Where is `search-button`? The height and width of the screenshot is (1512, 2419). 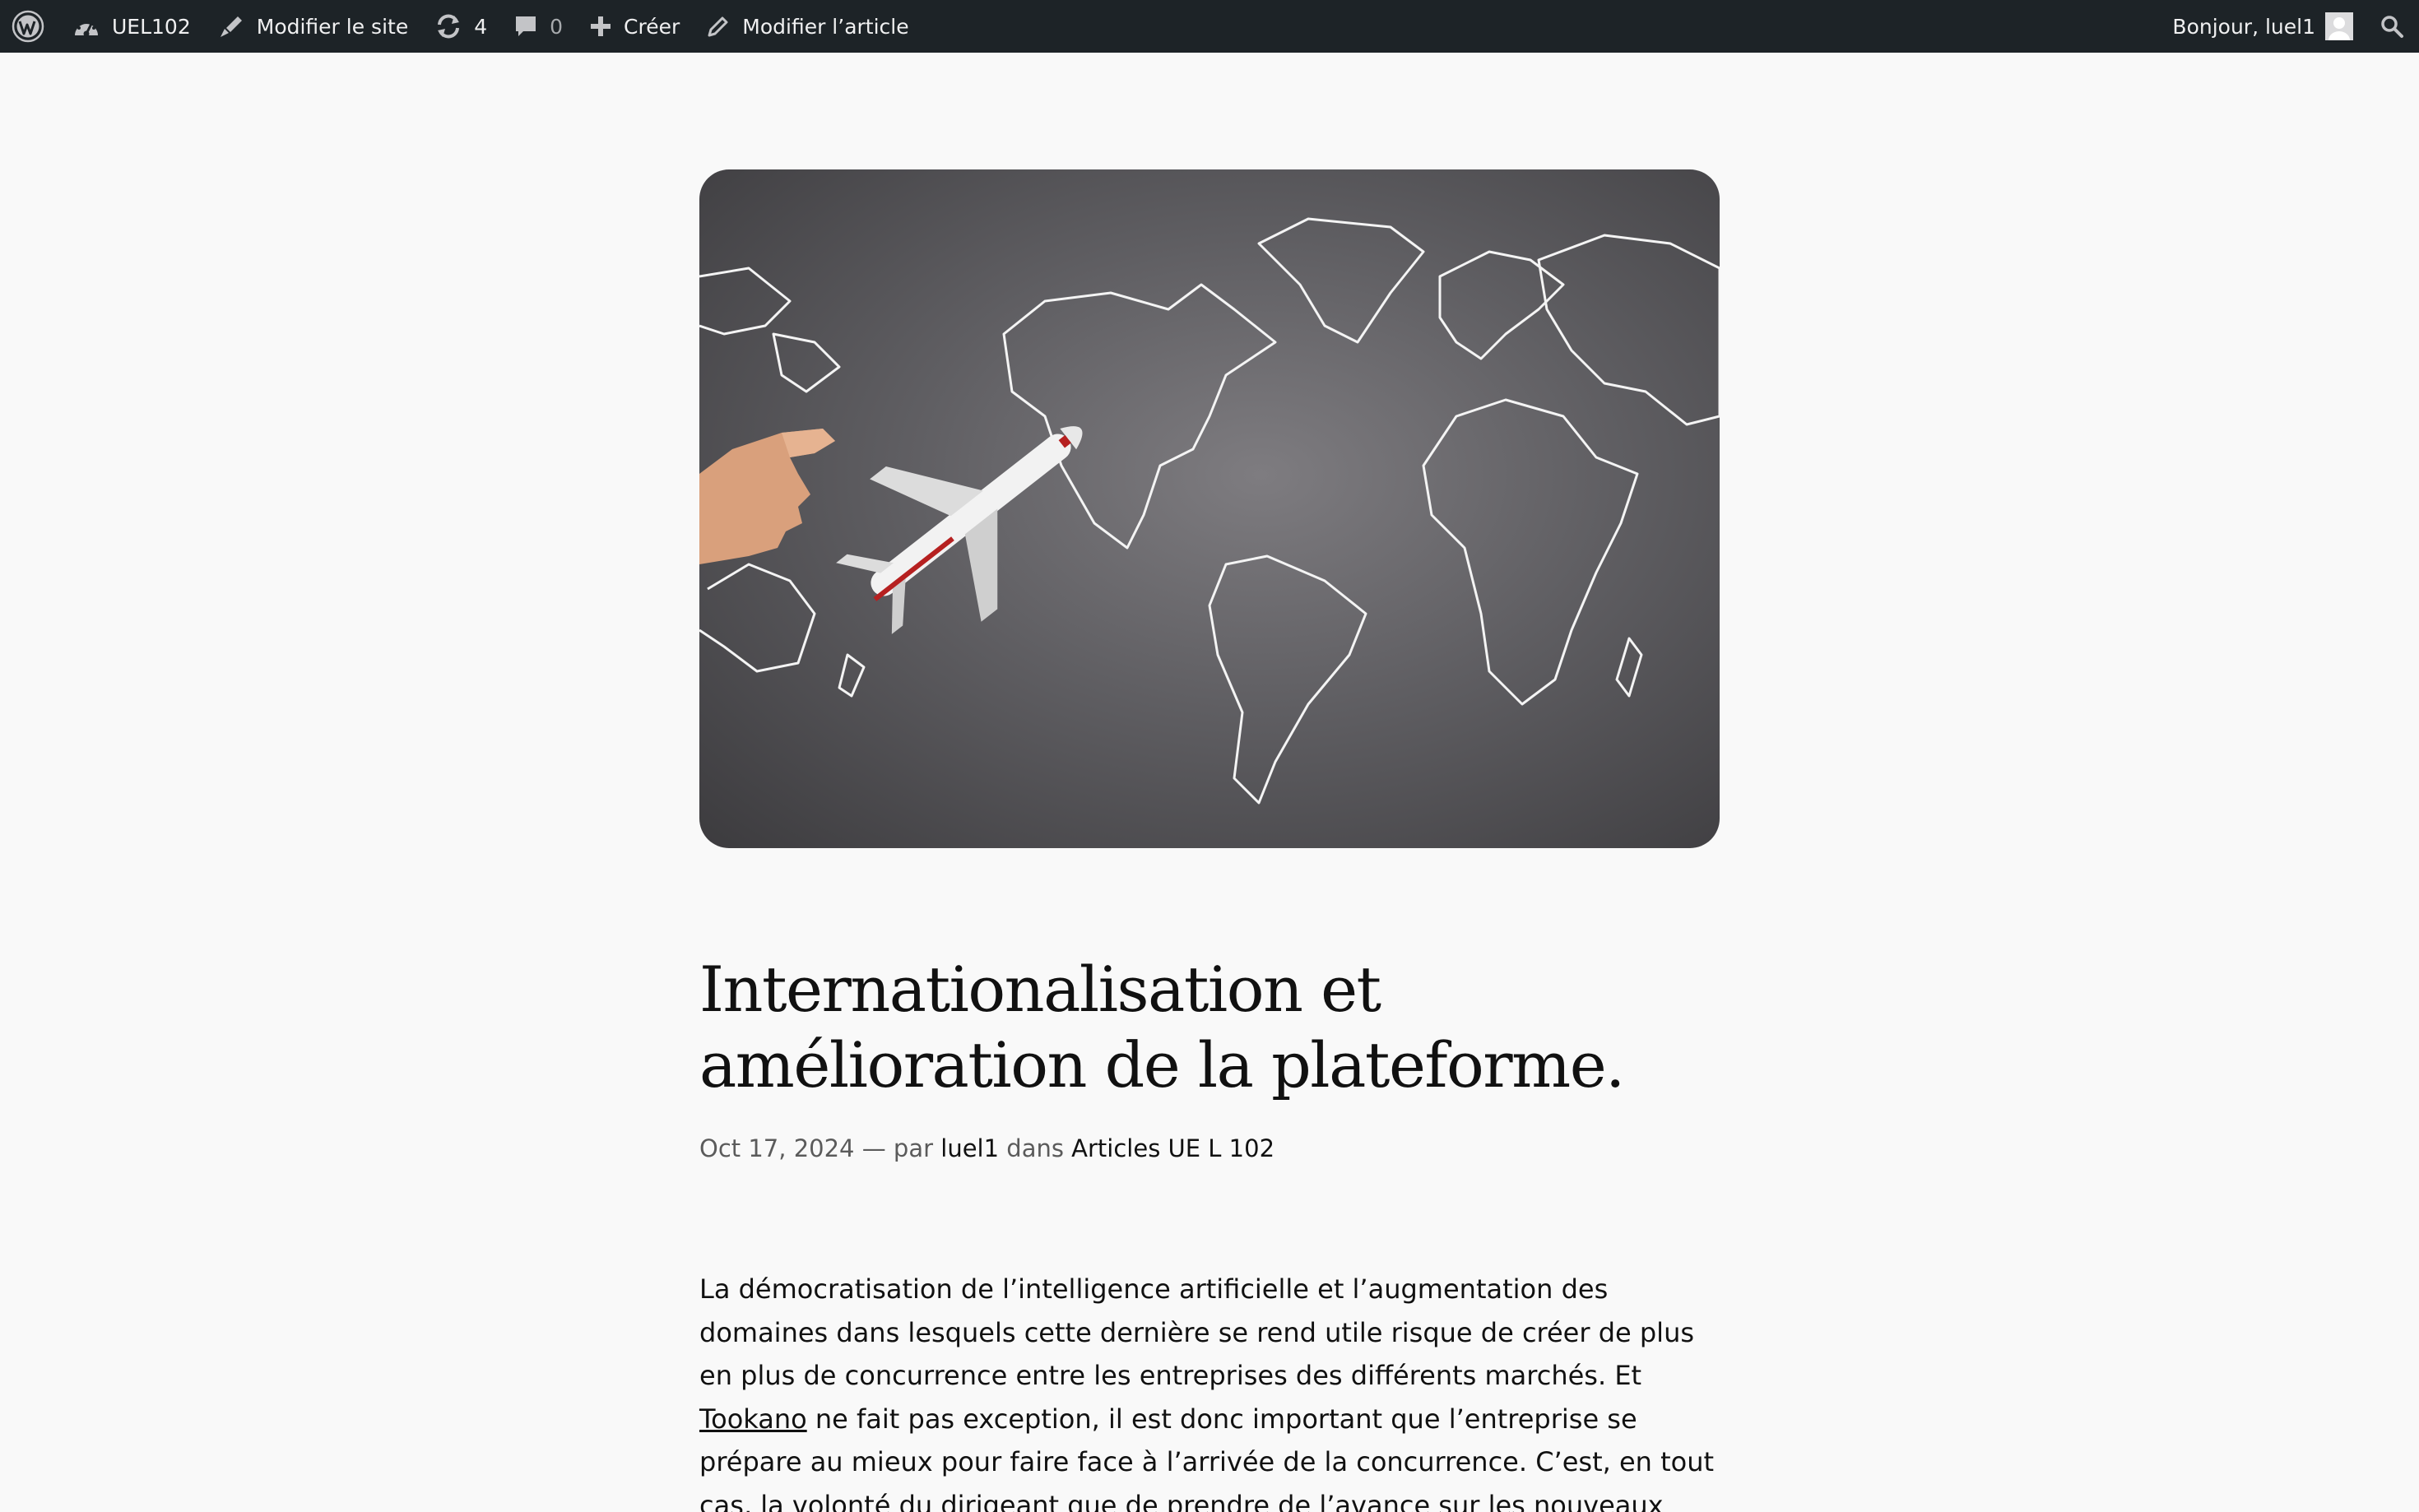
search-button is located at coordinates (2392, 26).